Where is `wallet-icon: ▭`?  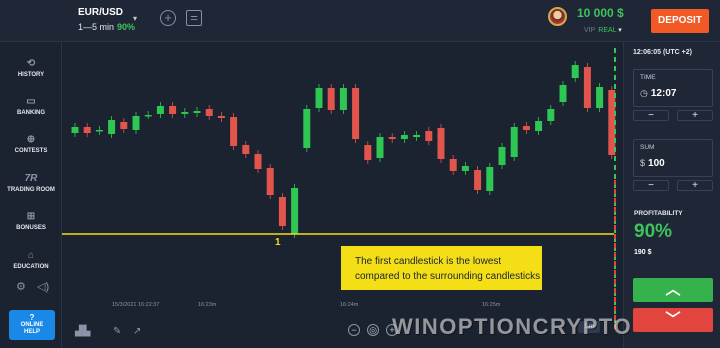
wallet-icon: ▭ is located at coordinates (31, 101).